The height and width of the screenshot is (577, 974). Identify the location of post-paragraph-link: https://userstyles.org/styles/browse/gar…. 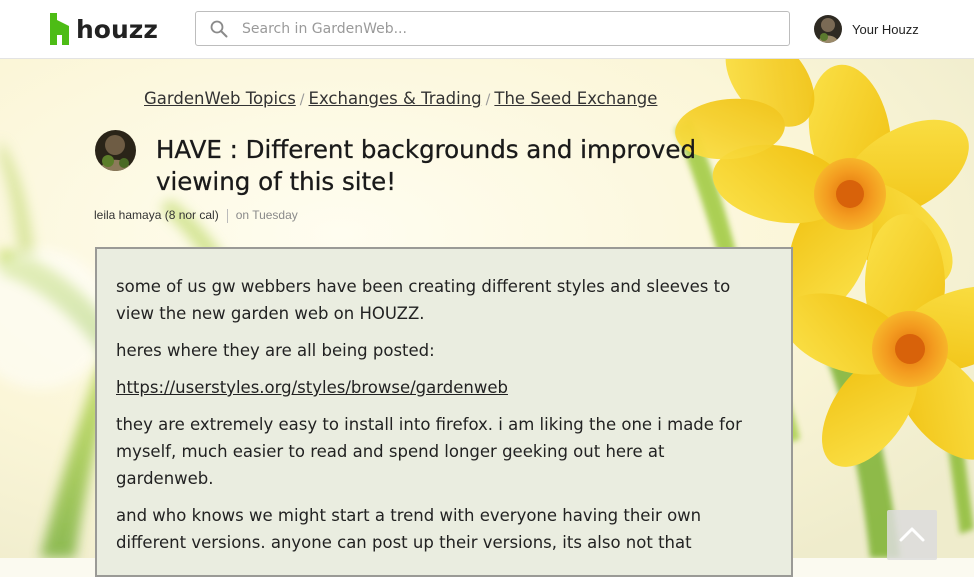
(438, 387).